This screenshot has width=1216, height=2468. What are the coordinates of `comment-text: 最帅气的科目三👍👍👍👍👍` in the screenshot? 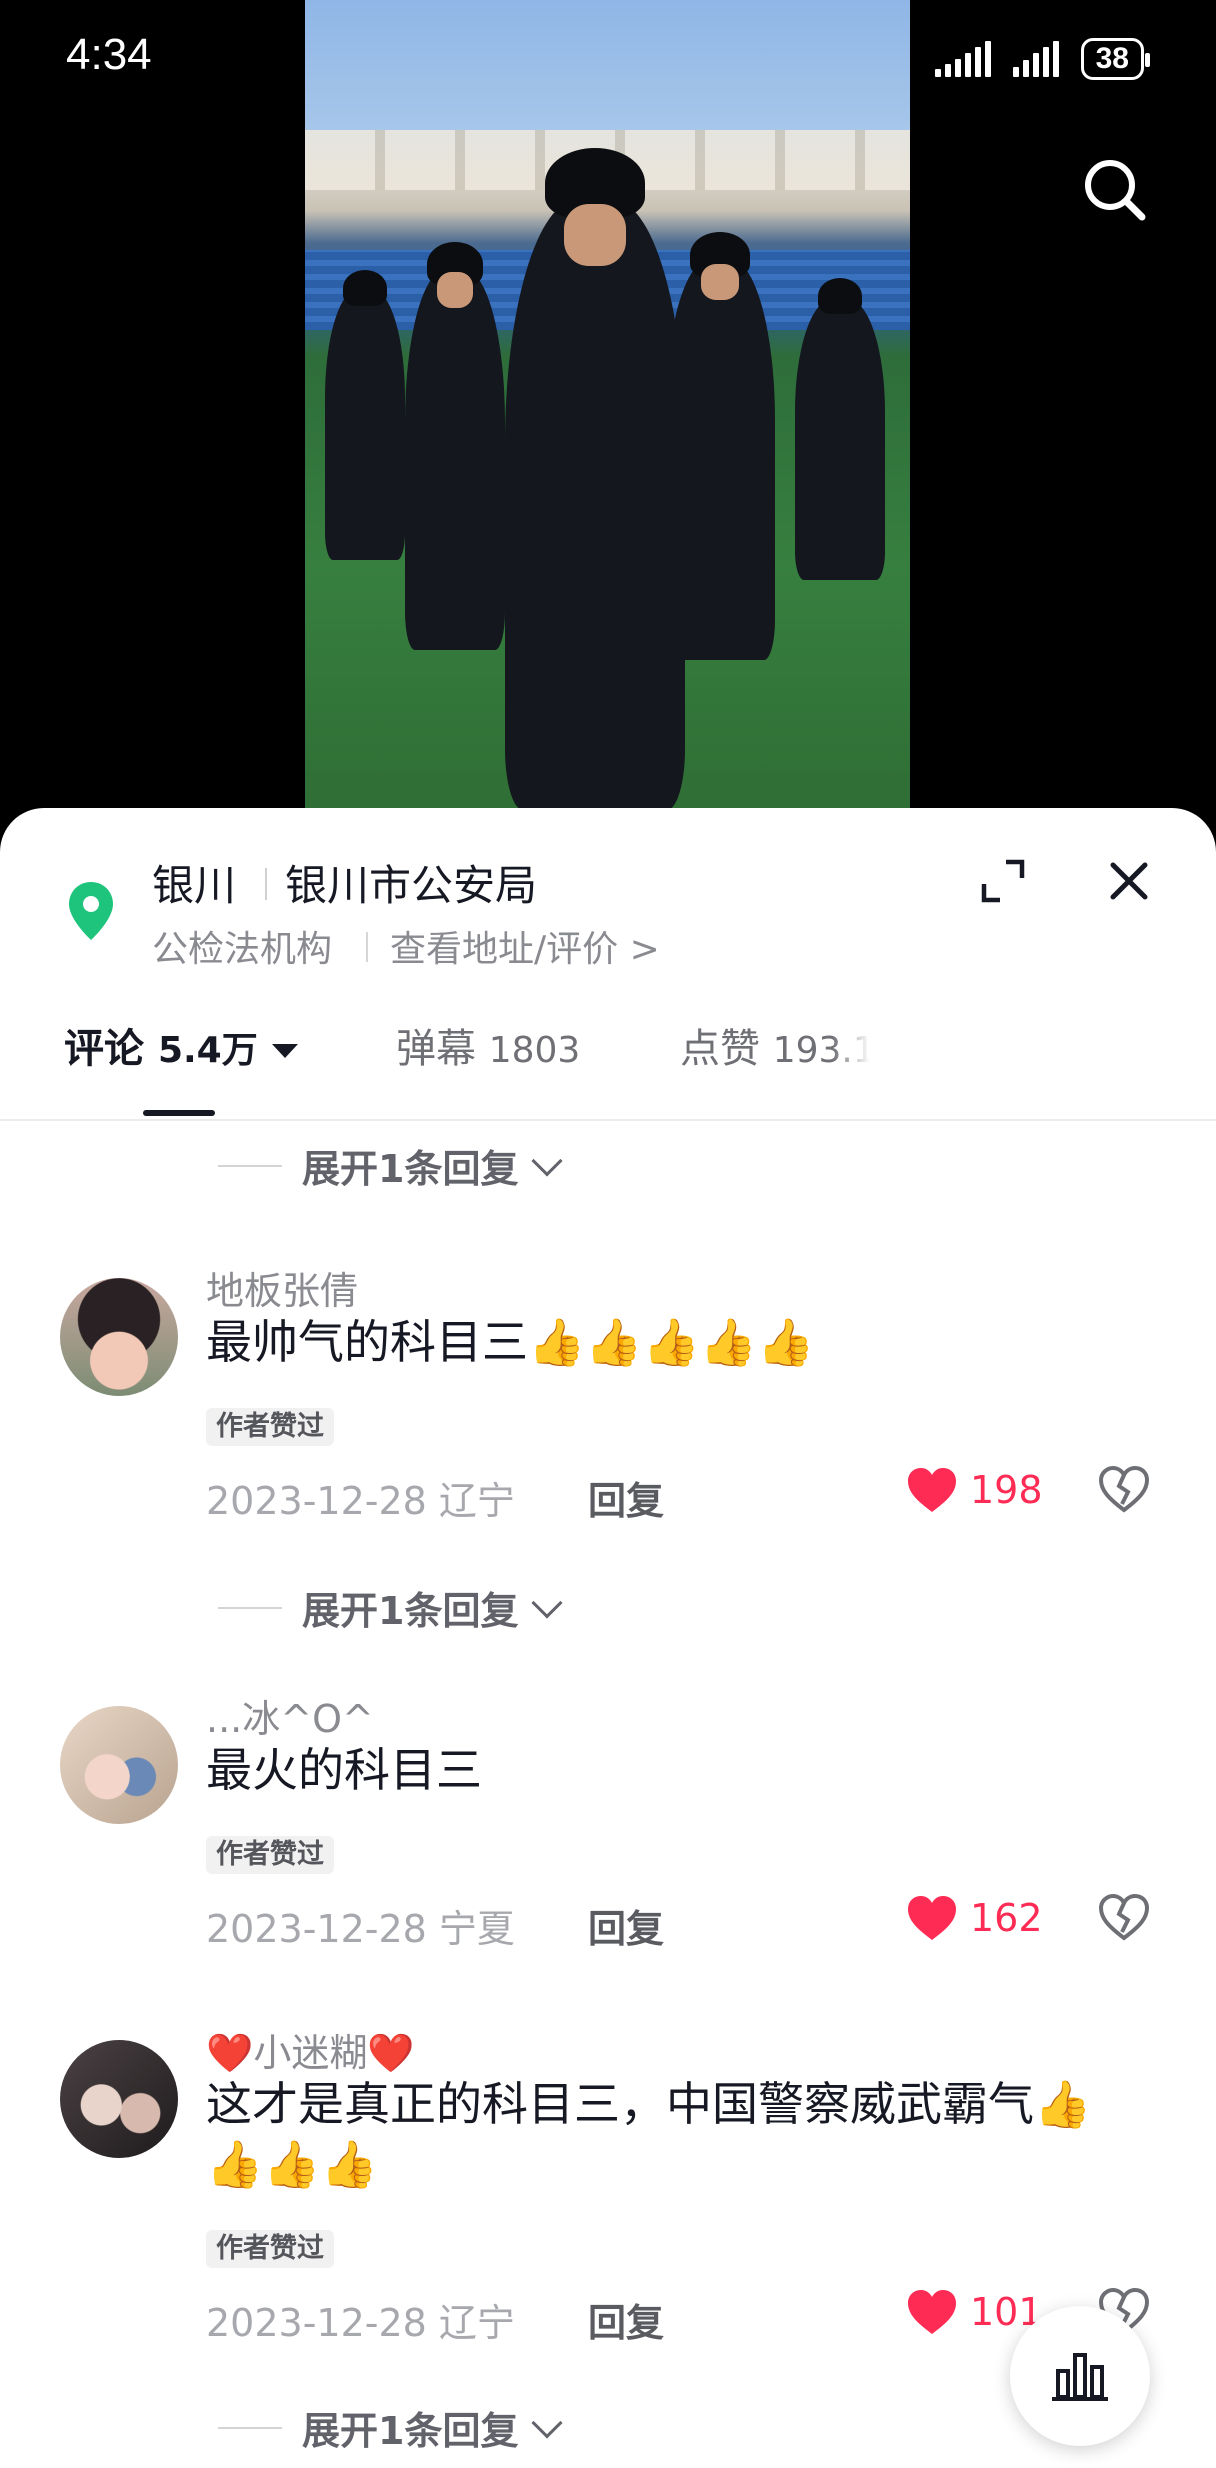 It's located at (666, 1342).